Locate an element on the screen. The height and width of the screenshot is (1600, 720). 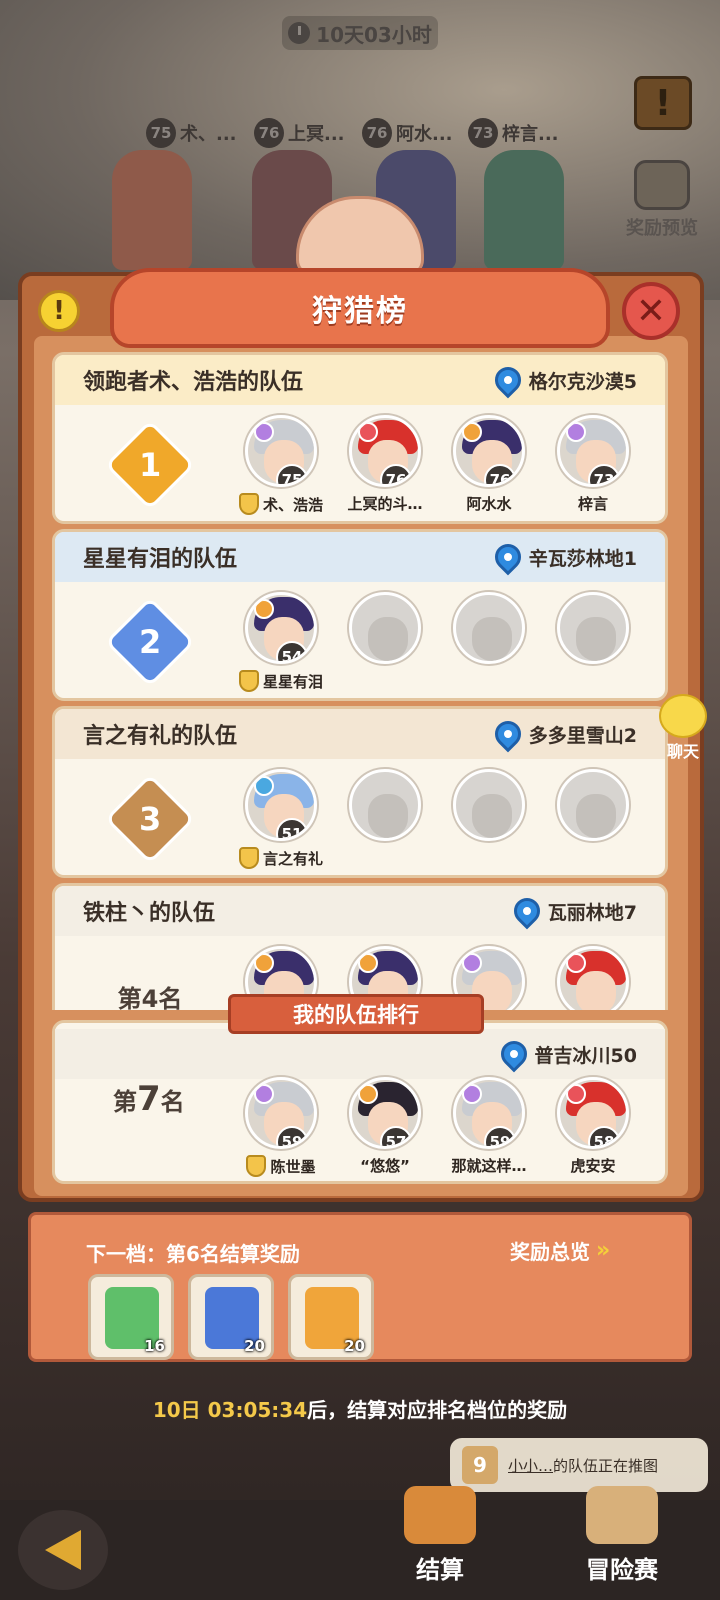
team-card-body: 1 75 术、浩浩 76 上冥的斗… 76 阿水水 73 梓言 is located at coordinates (360, 463).